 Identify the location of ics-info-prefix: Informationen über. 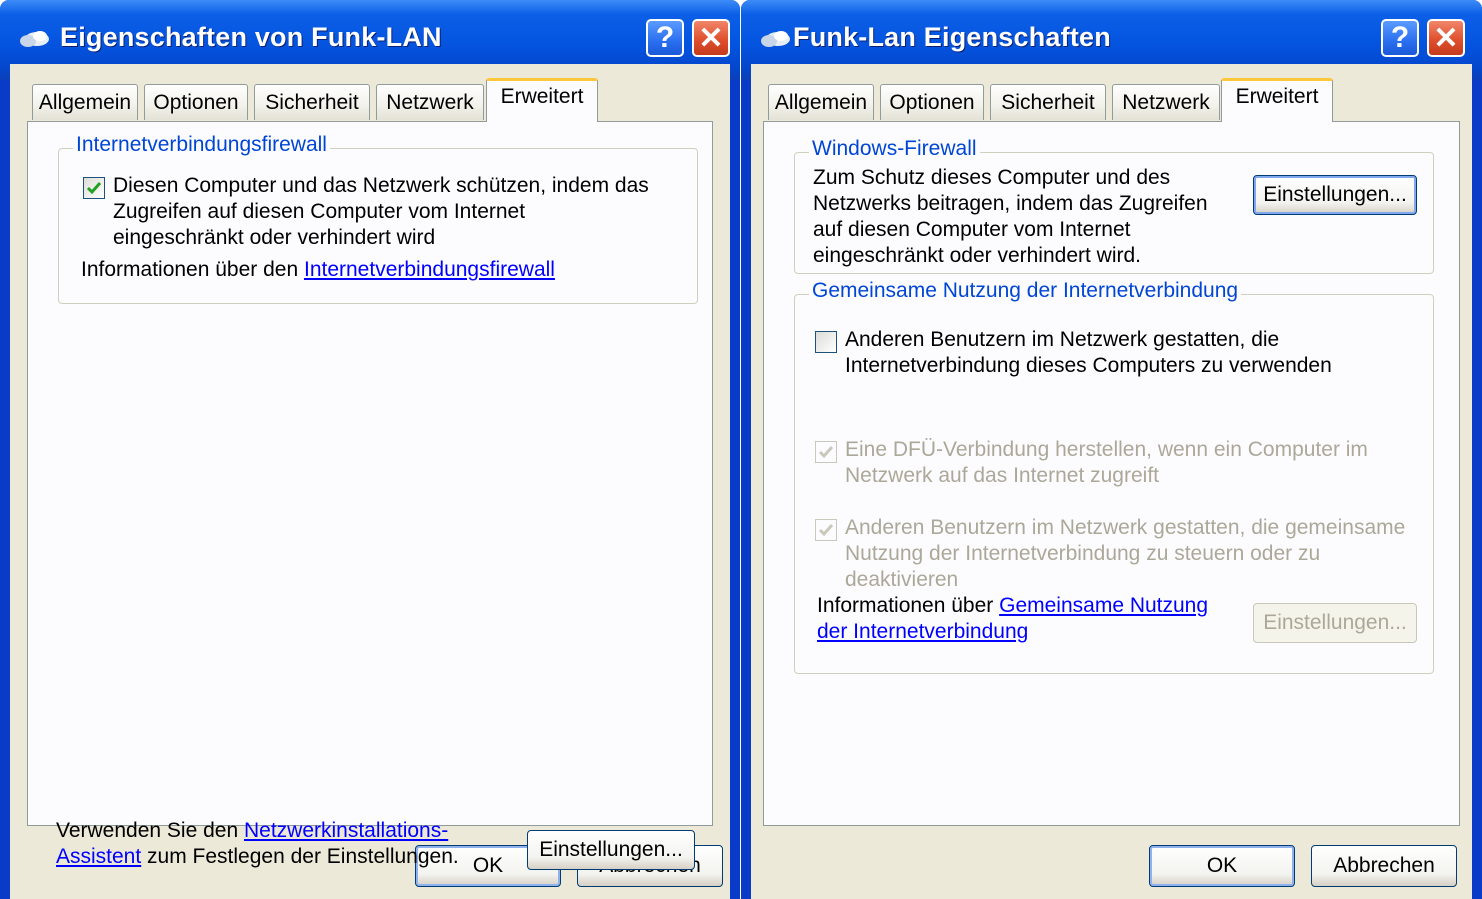
(908, 605).